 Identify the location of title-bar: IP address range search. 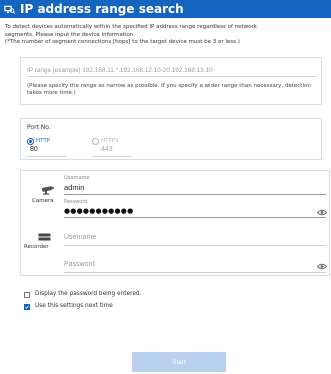
(165, 9).